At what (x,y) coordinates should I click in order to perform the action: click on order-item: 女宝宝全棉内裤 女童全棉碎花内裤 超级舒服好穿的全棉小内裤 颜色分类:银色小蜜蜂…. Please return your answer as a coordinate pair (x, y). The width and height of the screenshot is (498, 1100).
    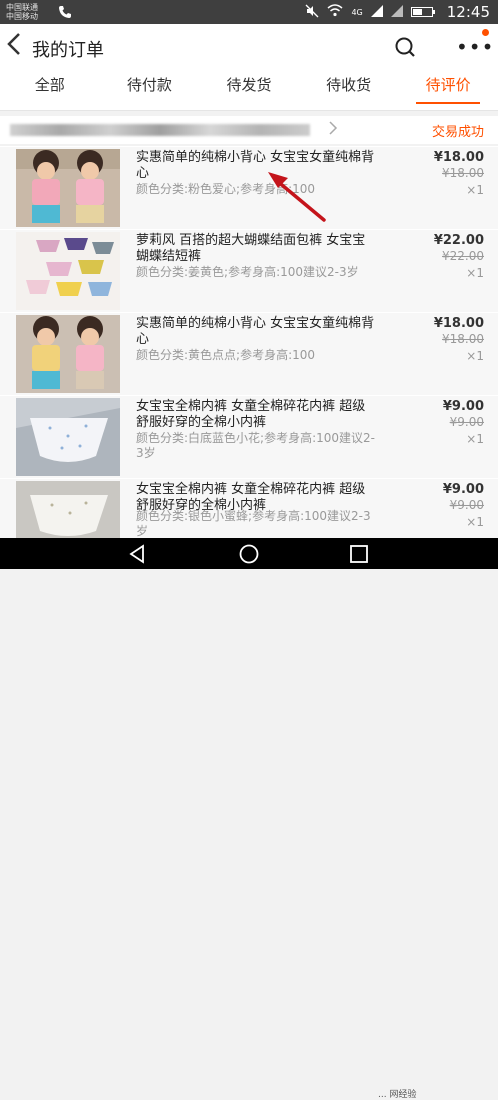
    Looking at the image, I should click on (249, 508).